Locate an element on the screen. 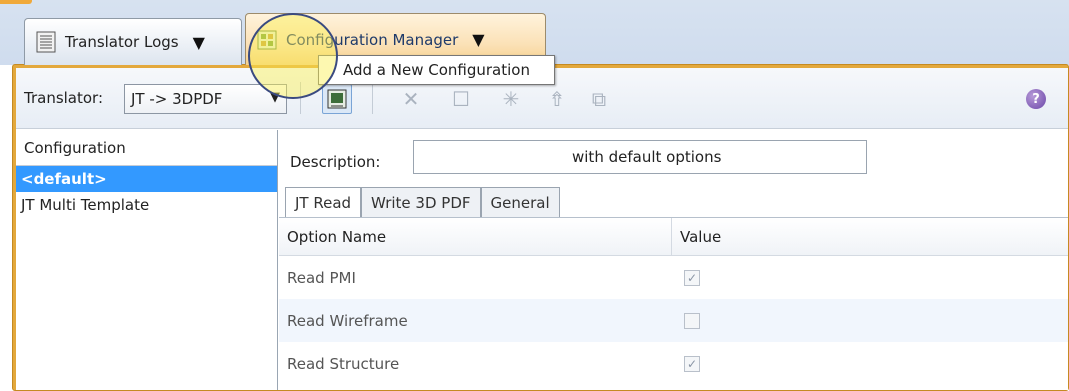 This screenshot has width=1069, height=391. tab-write-3d-pdf: Write 3D PDF is located at coordinates (421, 202).